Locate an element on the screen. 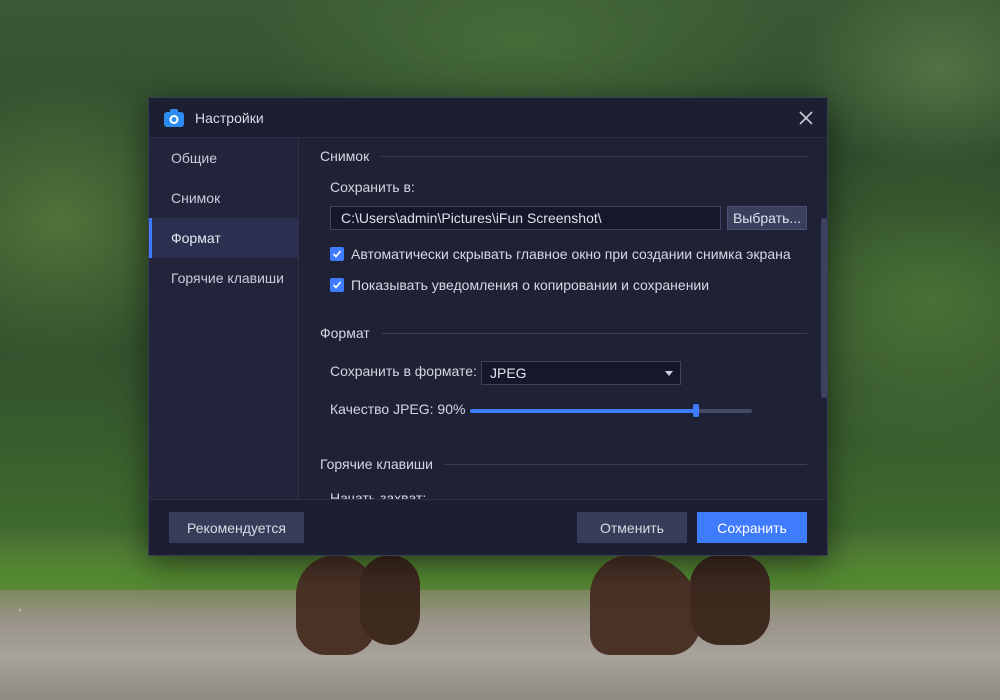  section-hotkeys: Горячие клавиши is located at coordinates (563, 464).